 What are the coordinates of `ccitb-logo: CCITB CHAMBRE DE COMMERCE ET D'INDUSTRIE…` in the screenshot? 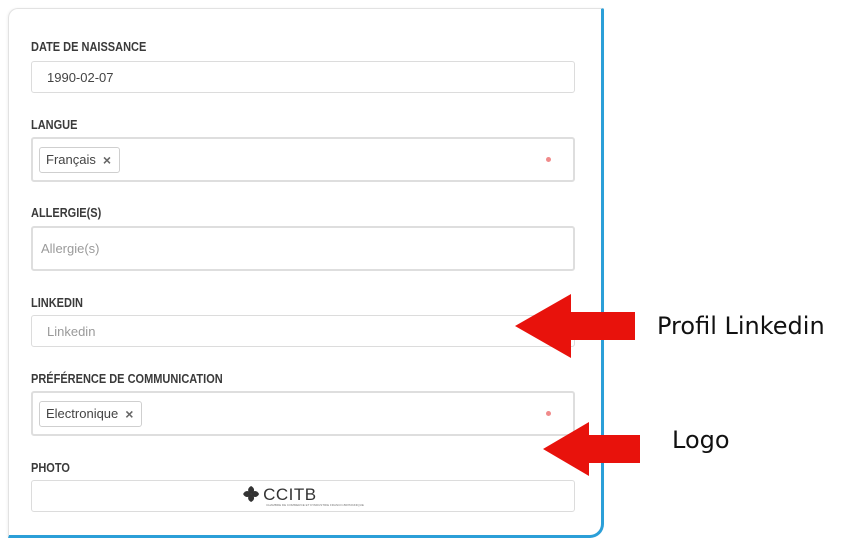 It's located at (303, 496).